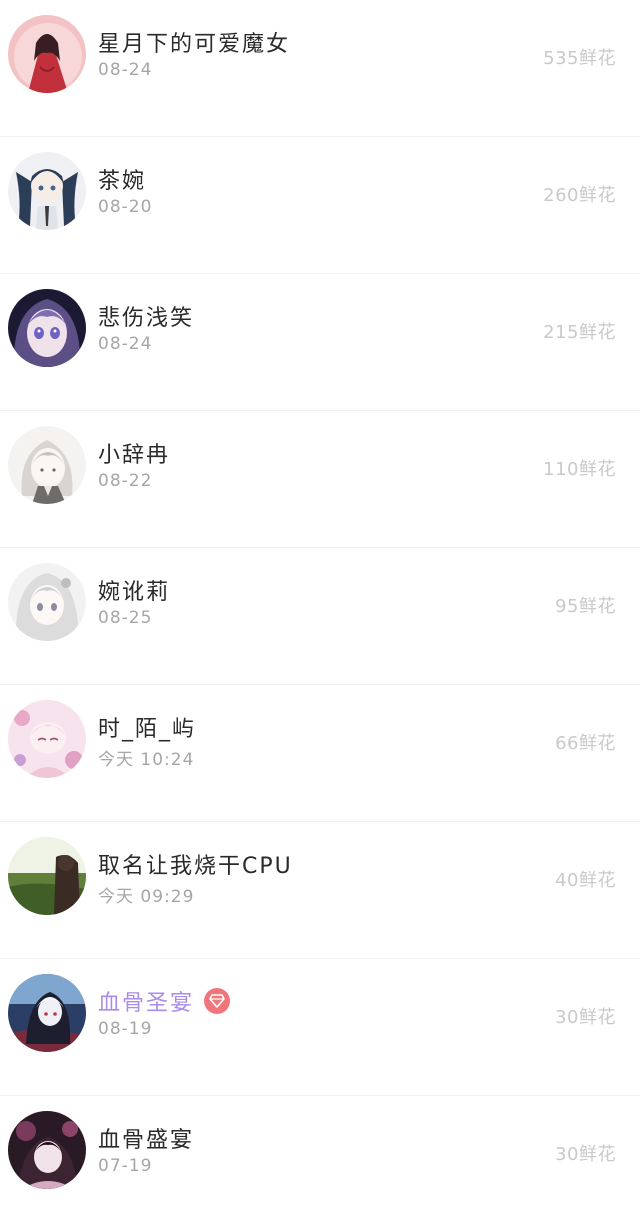 Image resolution: width=640 pixels, height=1232 pixels. Describe the element at coordinates (195, 864) in the screenshot. I see `user-name: 取名让我烧干CPU` at that location.